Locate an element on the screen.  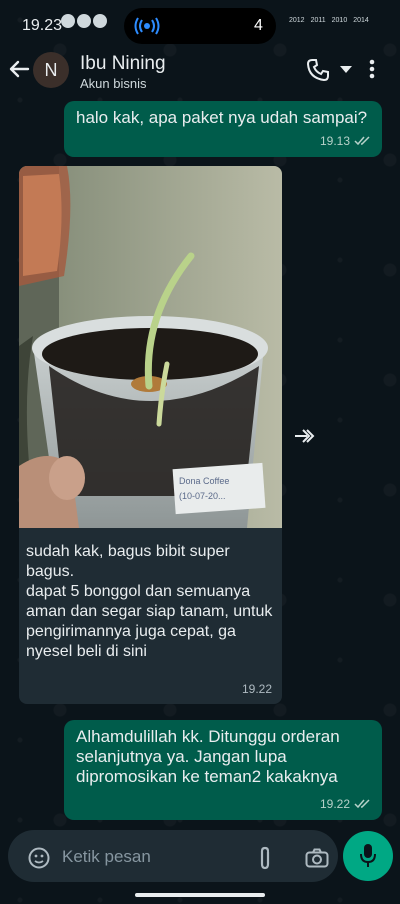
message-meta: 19.13 is located at coordinates (346, 141).